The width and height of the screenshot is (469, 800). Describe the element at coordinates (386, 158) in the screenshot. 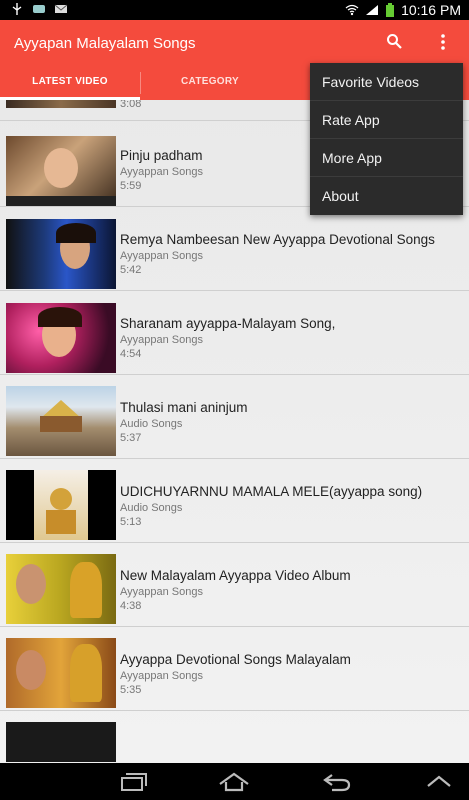

I see `menu-item-more-app: More App` at that location.